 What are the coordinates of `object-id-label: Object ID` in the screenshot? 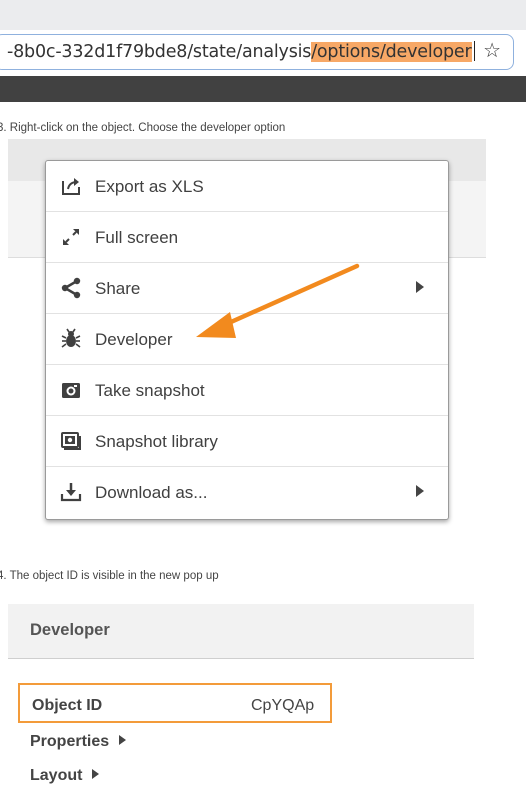 It's located at (67, 705).